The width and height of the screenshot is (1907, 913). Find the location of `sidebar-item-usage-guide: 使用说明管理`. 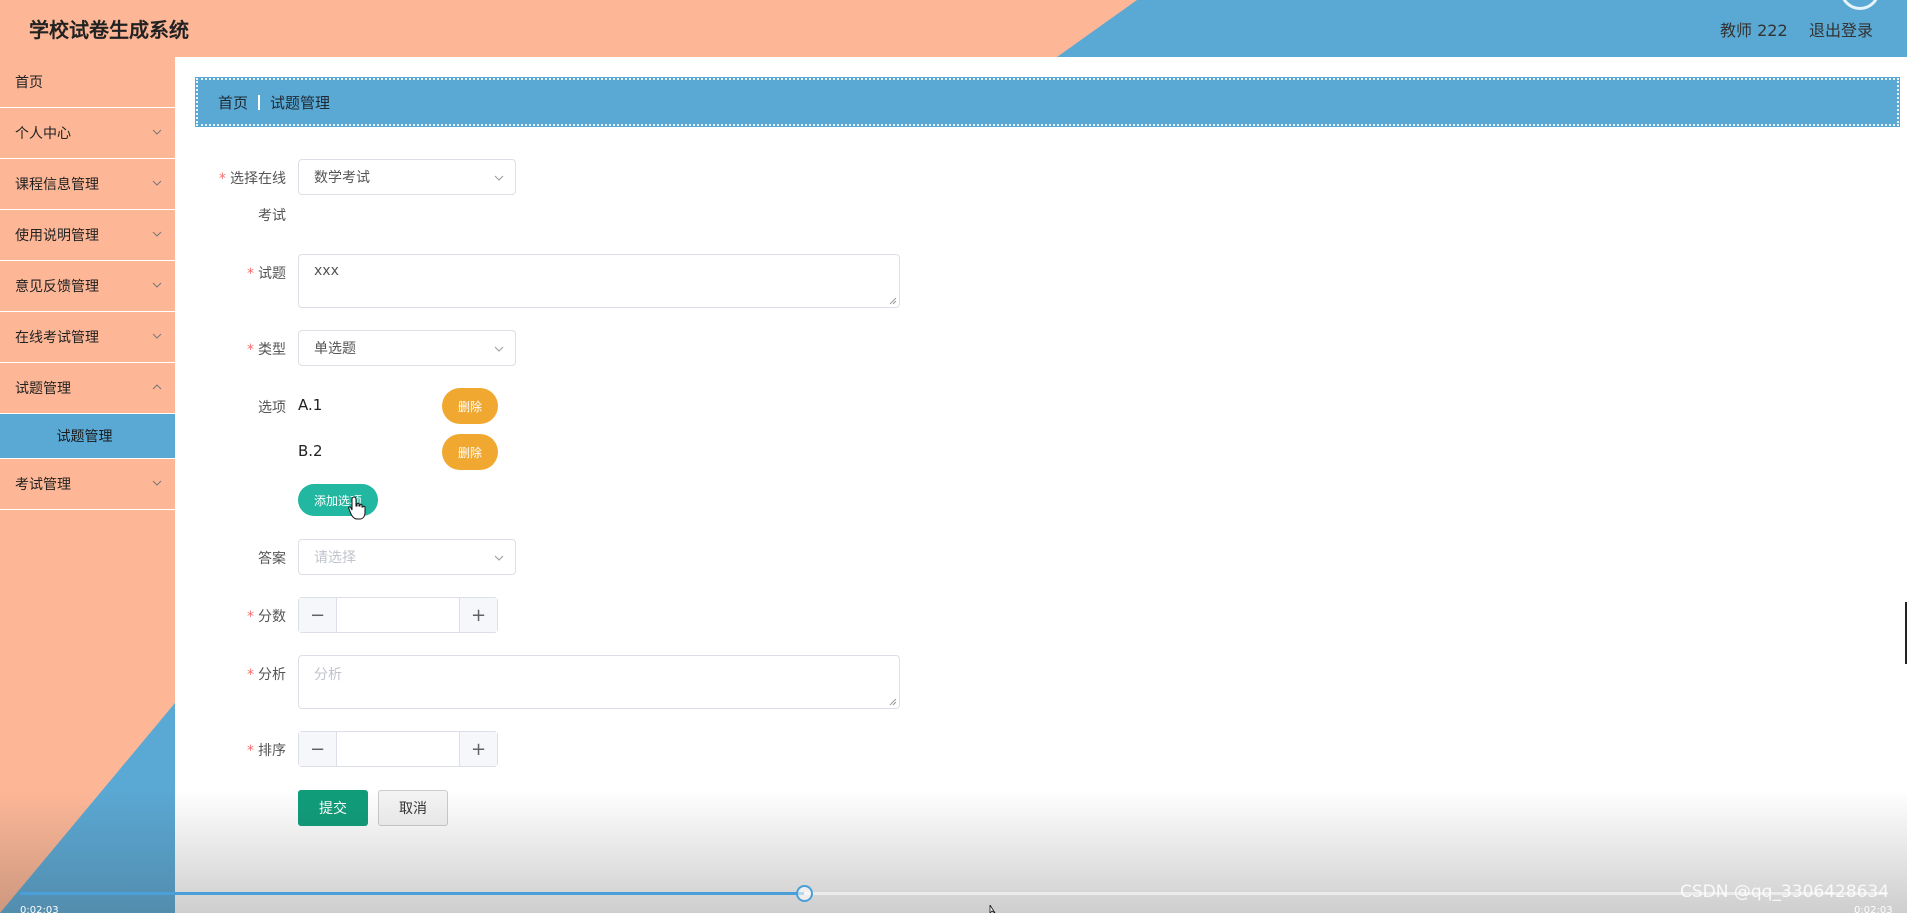

sidebar-item-usage-guide: 使用说明管理 is located at coordinates (87, 235).